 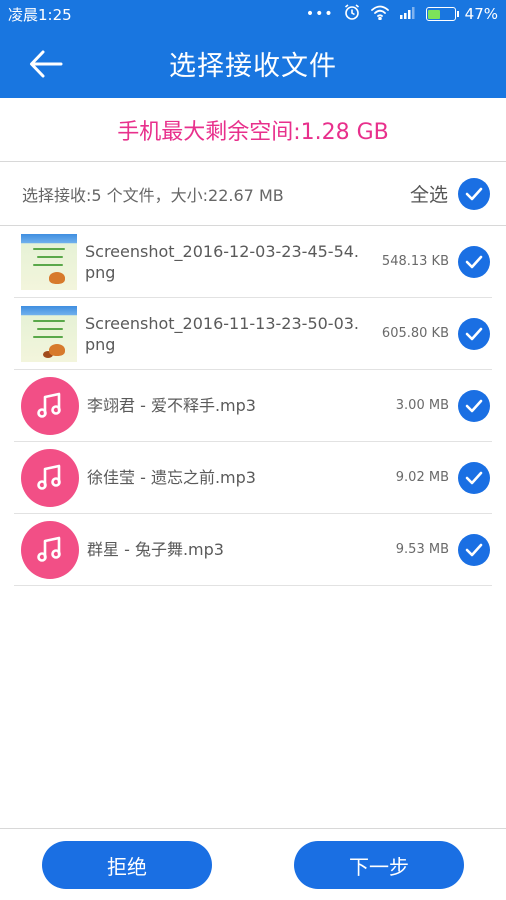 I want to click on bottom-action-bar: 拒绝 下一步, so click(x=253, y=864).